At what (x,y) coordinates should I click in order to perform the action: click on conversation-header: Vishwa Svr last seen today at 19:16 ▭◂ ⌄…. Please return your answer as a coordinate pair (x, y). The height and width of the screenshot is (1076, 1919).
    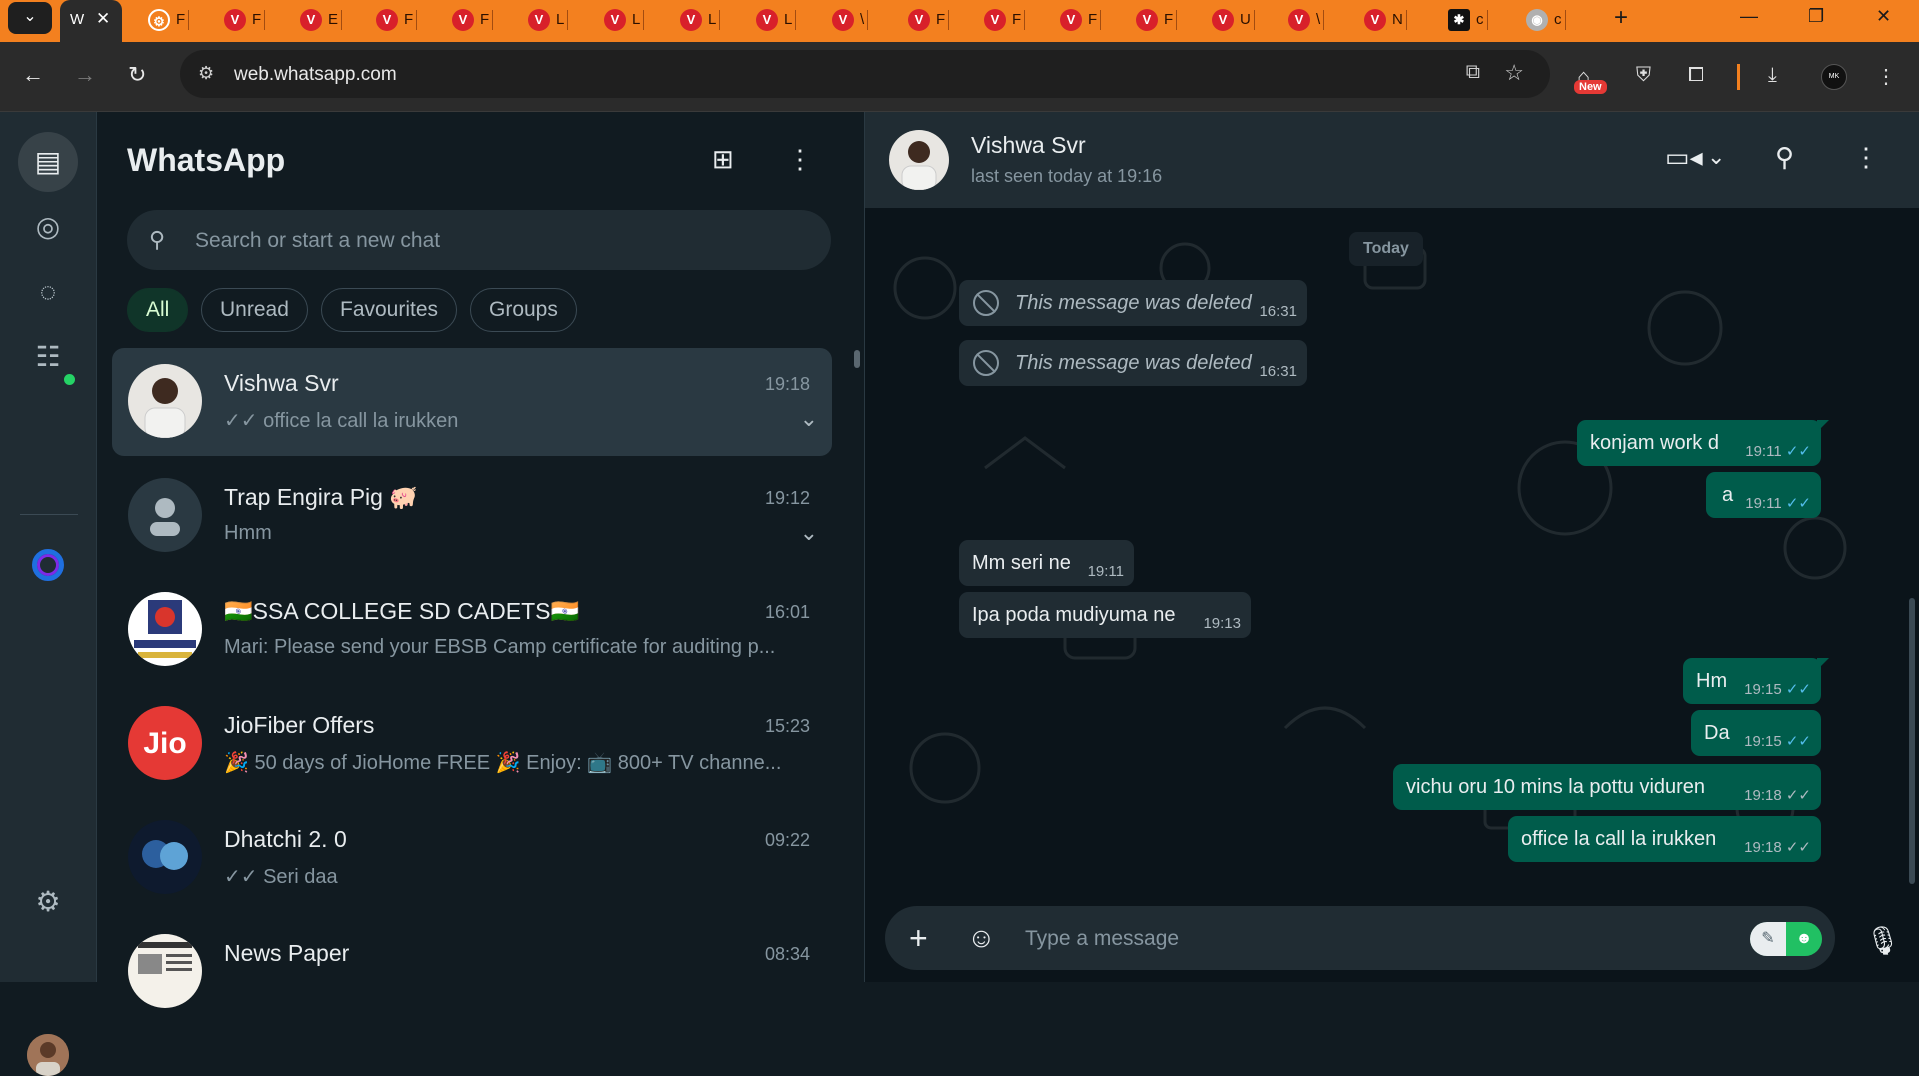
    Looking at the image, I should click on (1392, 160).